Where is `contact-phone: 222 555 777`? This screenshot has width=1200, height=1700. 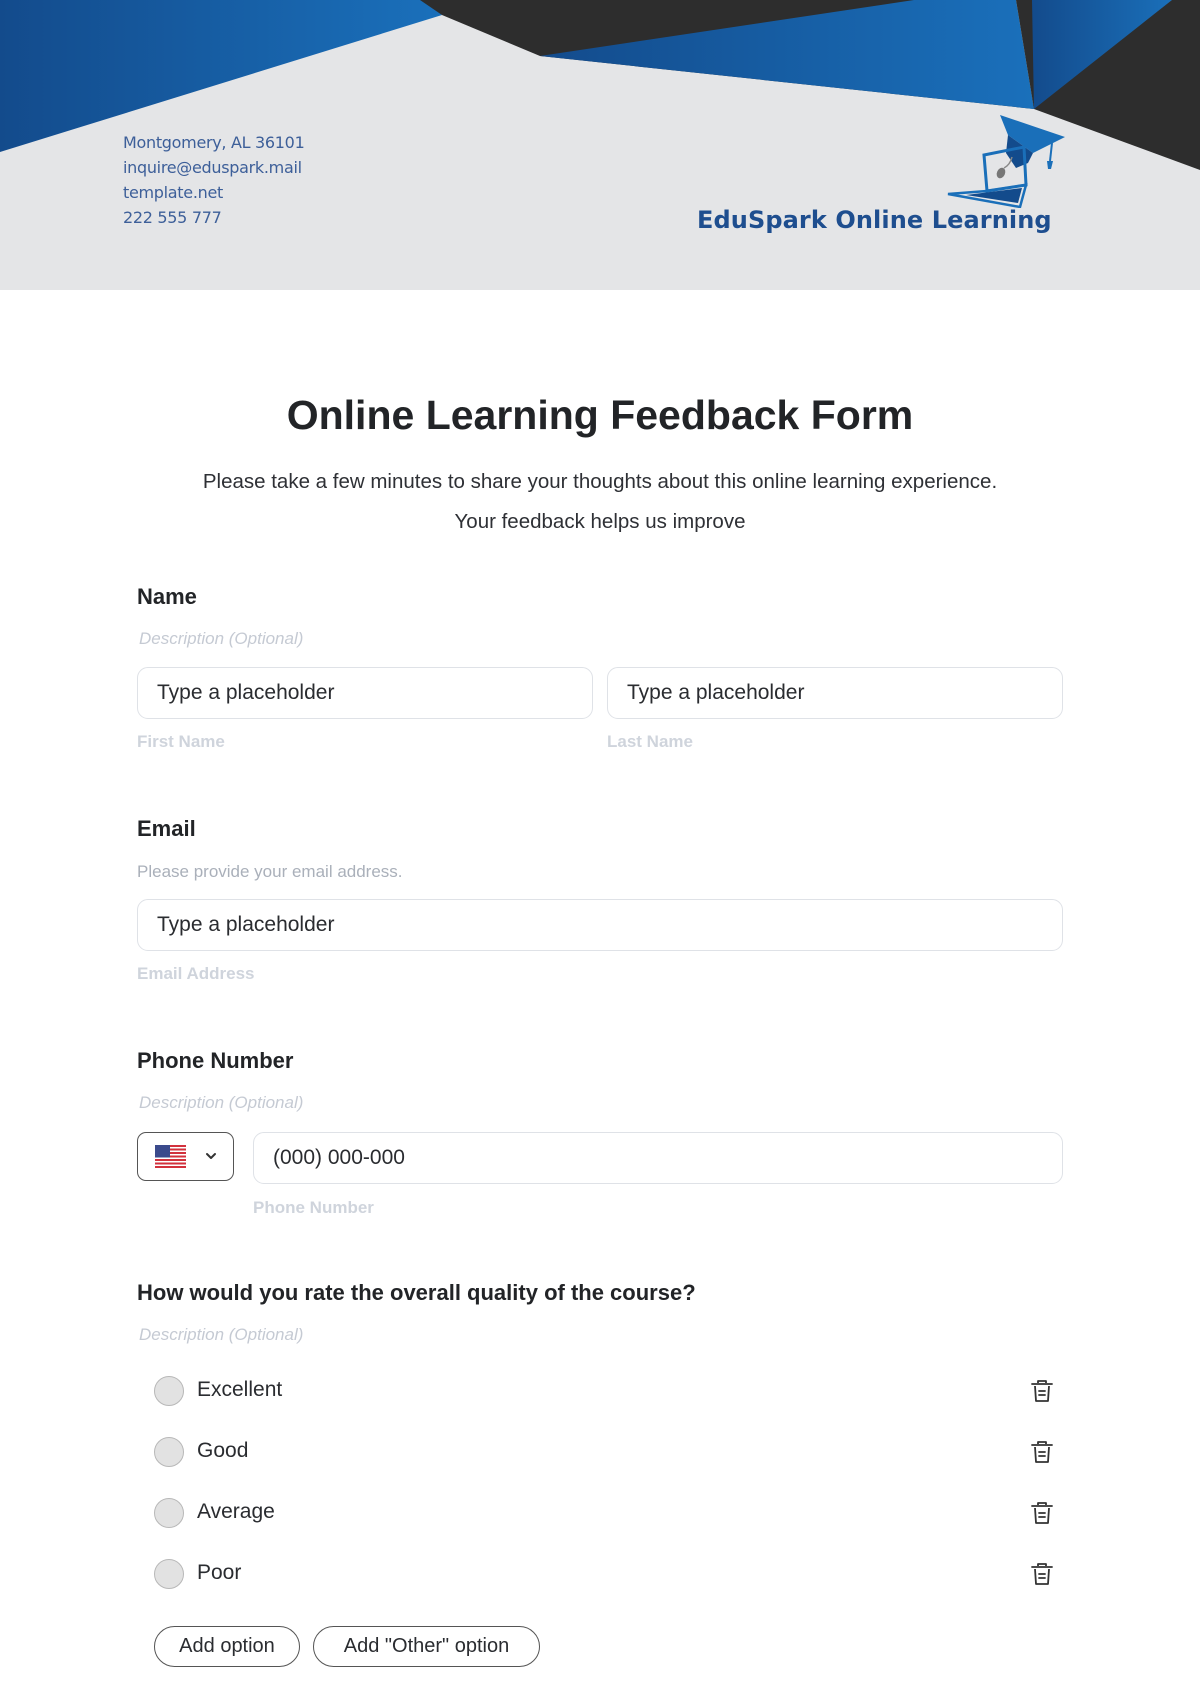
contact-phone: 222 555 777 is located at coordinates (172, 217).